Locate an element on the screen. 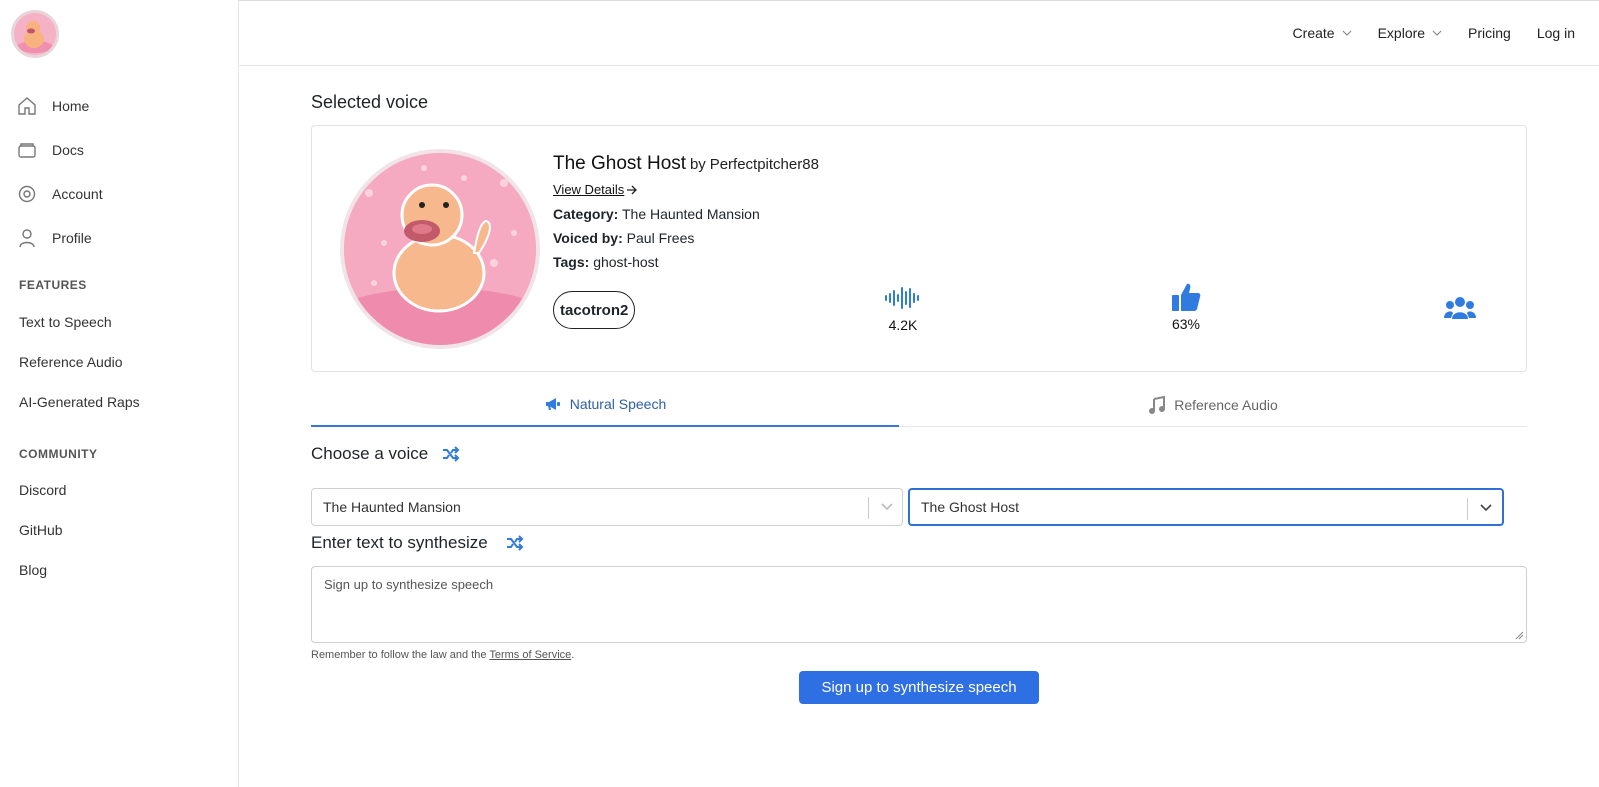  shuffle-voice-button is located at coordinates (451, 454).